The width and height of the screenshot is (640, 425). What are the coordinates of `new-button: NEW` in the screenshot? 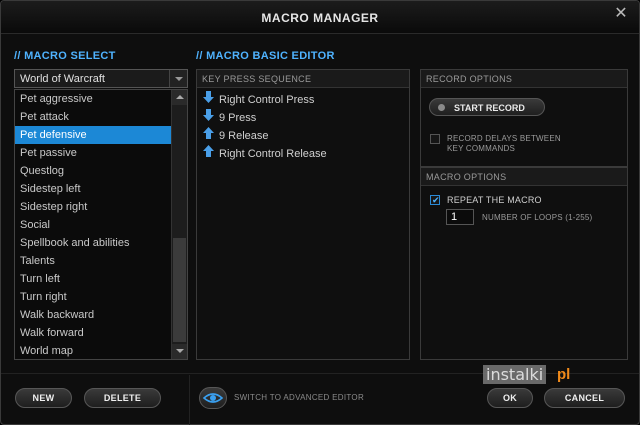 It's located at (43, 398).